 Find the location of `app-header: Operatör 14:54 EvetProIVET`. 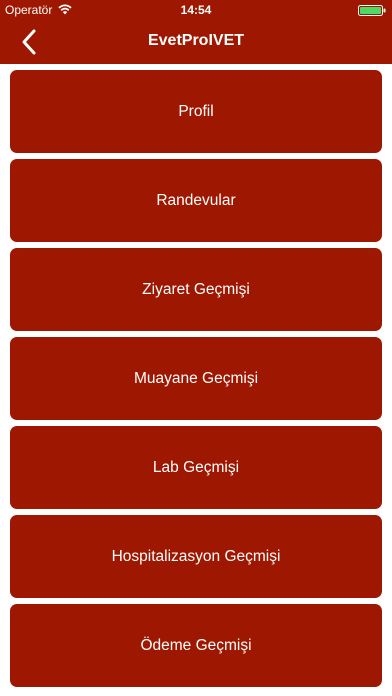

app-header: Operatör 14:54 EvetProIVET is located at coordinates (196, 32).